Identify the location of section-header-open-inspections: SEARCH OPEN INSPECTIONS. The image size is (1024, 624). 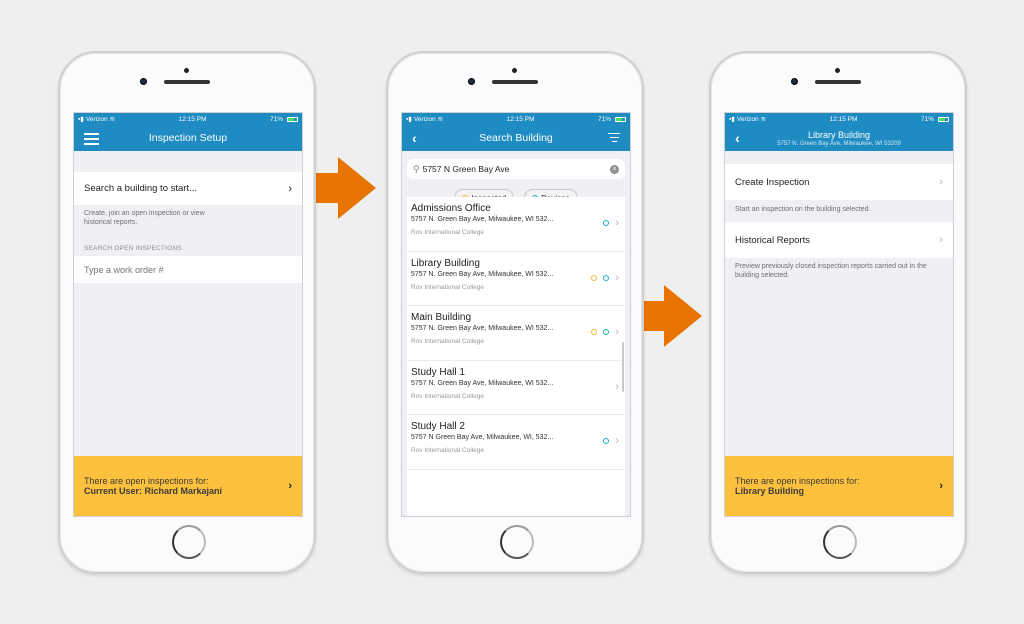
(133, 248).